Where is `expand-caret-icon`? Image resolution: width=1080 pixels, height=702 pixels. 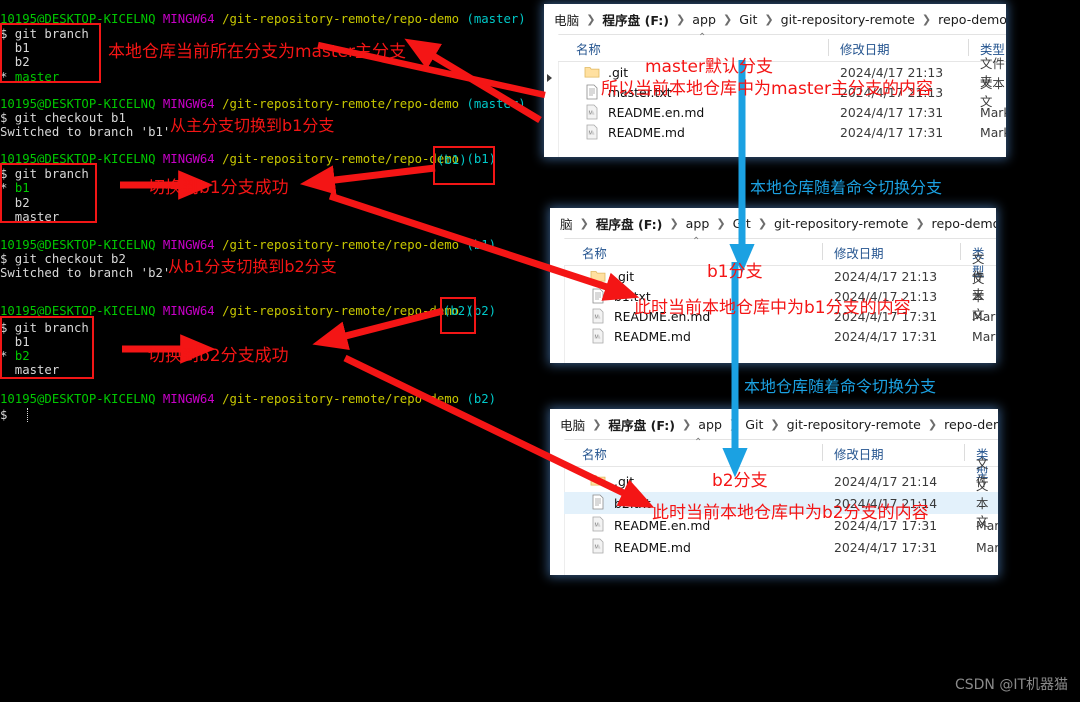 expand-caret-icon is located at coordinates (549, 78).